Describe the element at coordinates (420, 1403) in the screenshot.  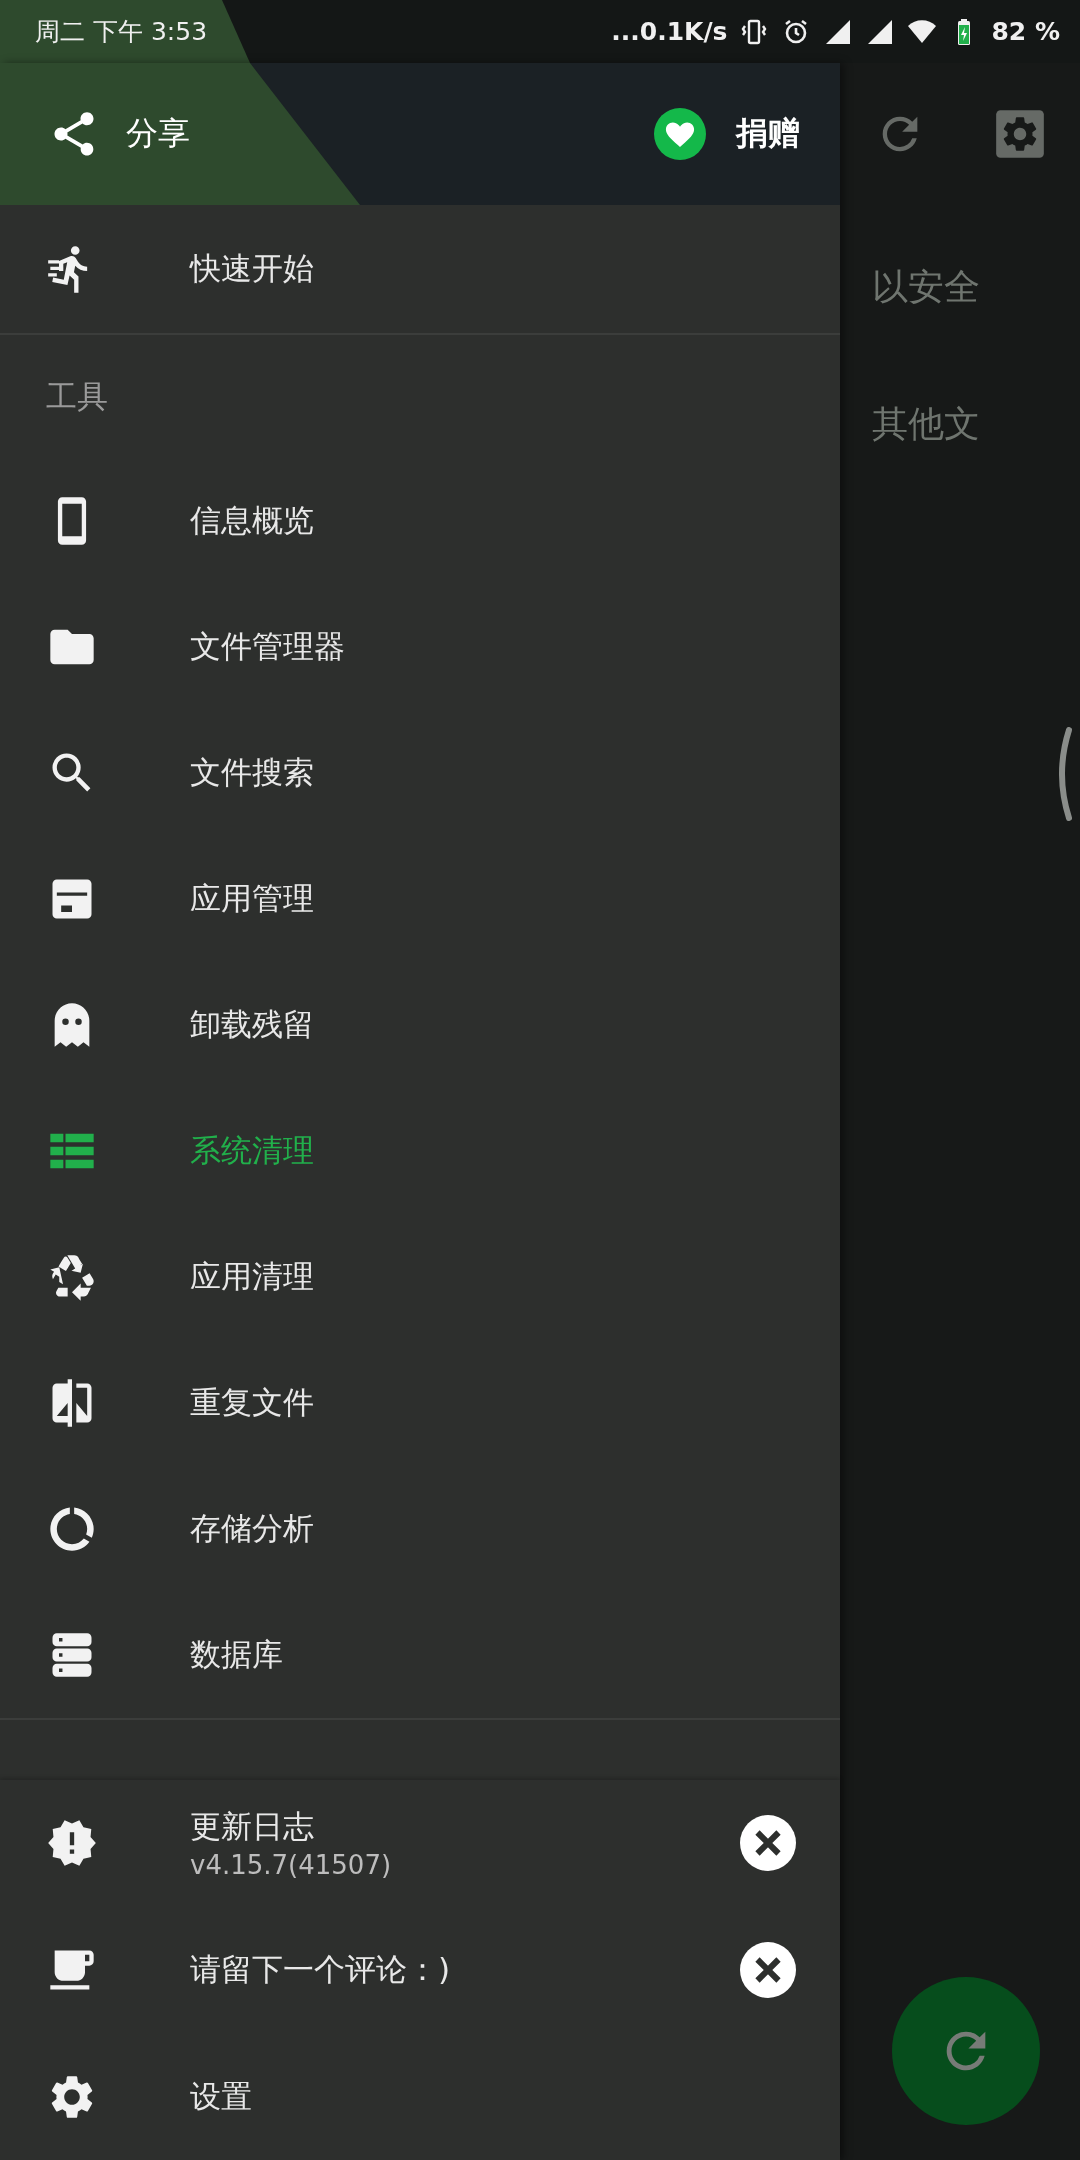
I see `menu-item: 重复文件` at that location.